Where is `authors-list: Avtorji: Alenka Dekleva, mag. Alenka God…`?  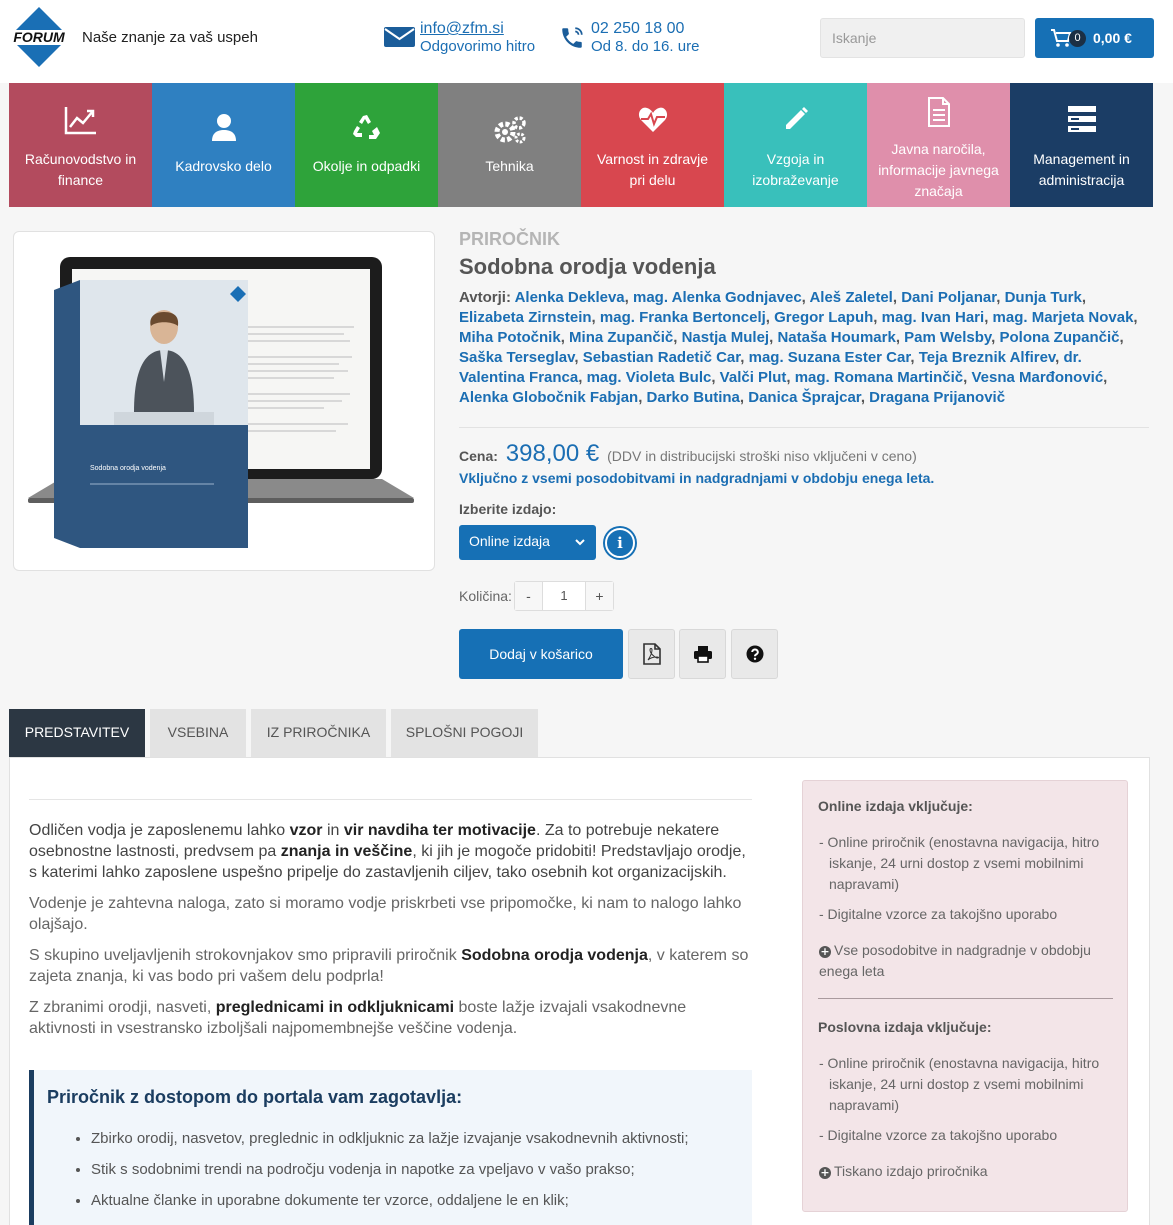 authors-list: Avtorji: Alenka Dekleva, mag. Alenka God… is located at coordinates (798, 347).